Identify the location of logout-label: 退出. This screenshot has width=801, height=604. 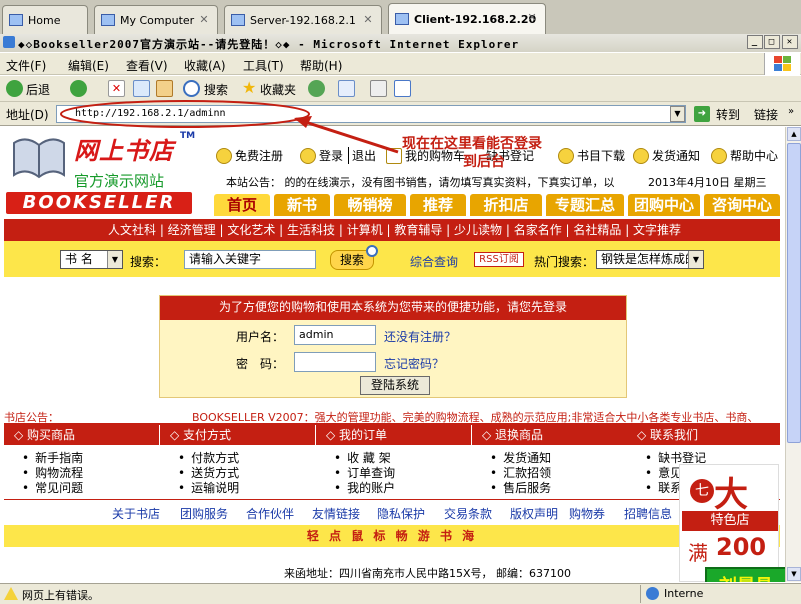
(362, 155).